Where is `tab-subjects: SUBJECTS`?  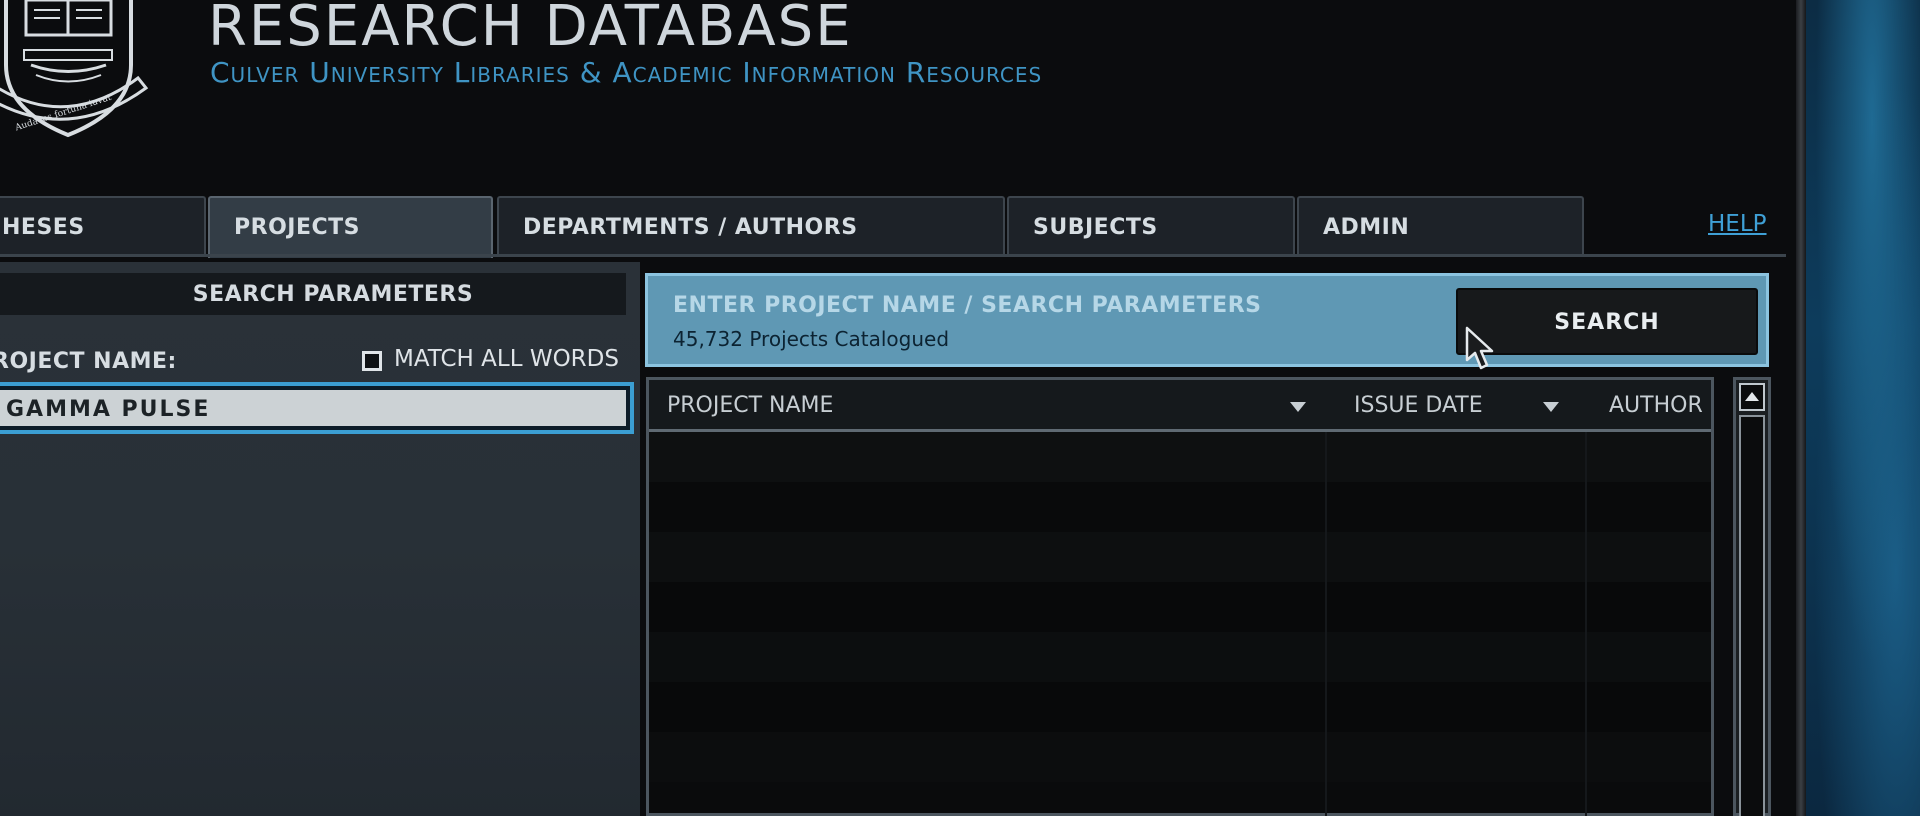
tab-subjects: SUBJECTS is located at coordinates (1151, 225).